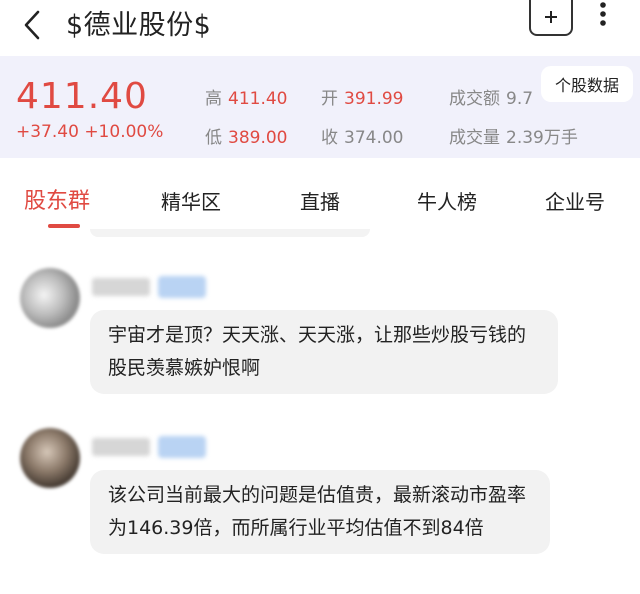 This screenshot has width=640, height=594. I want to click on open-stat: 开 391.99, so click(362, 96).